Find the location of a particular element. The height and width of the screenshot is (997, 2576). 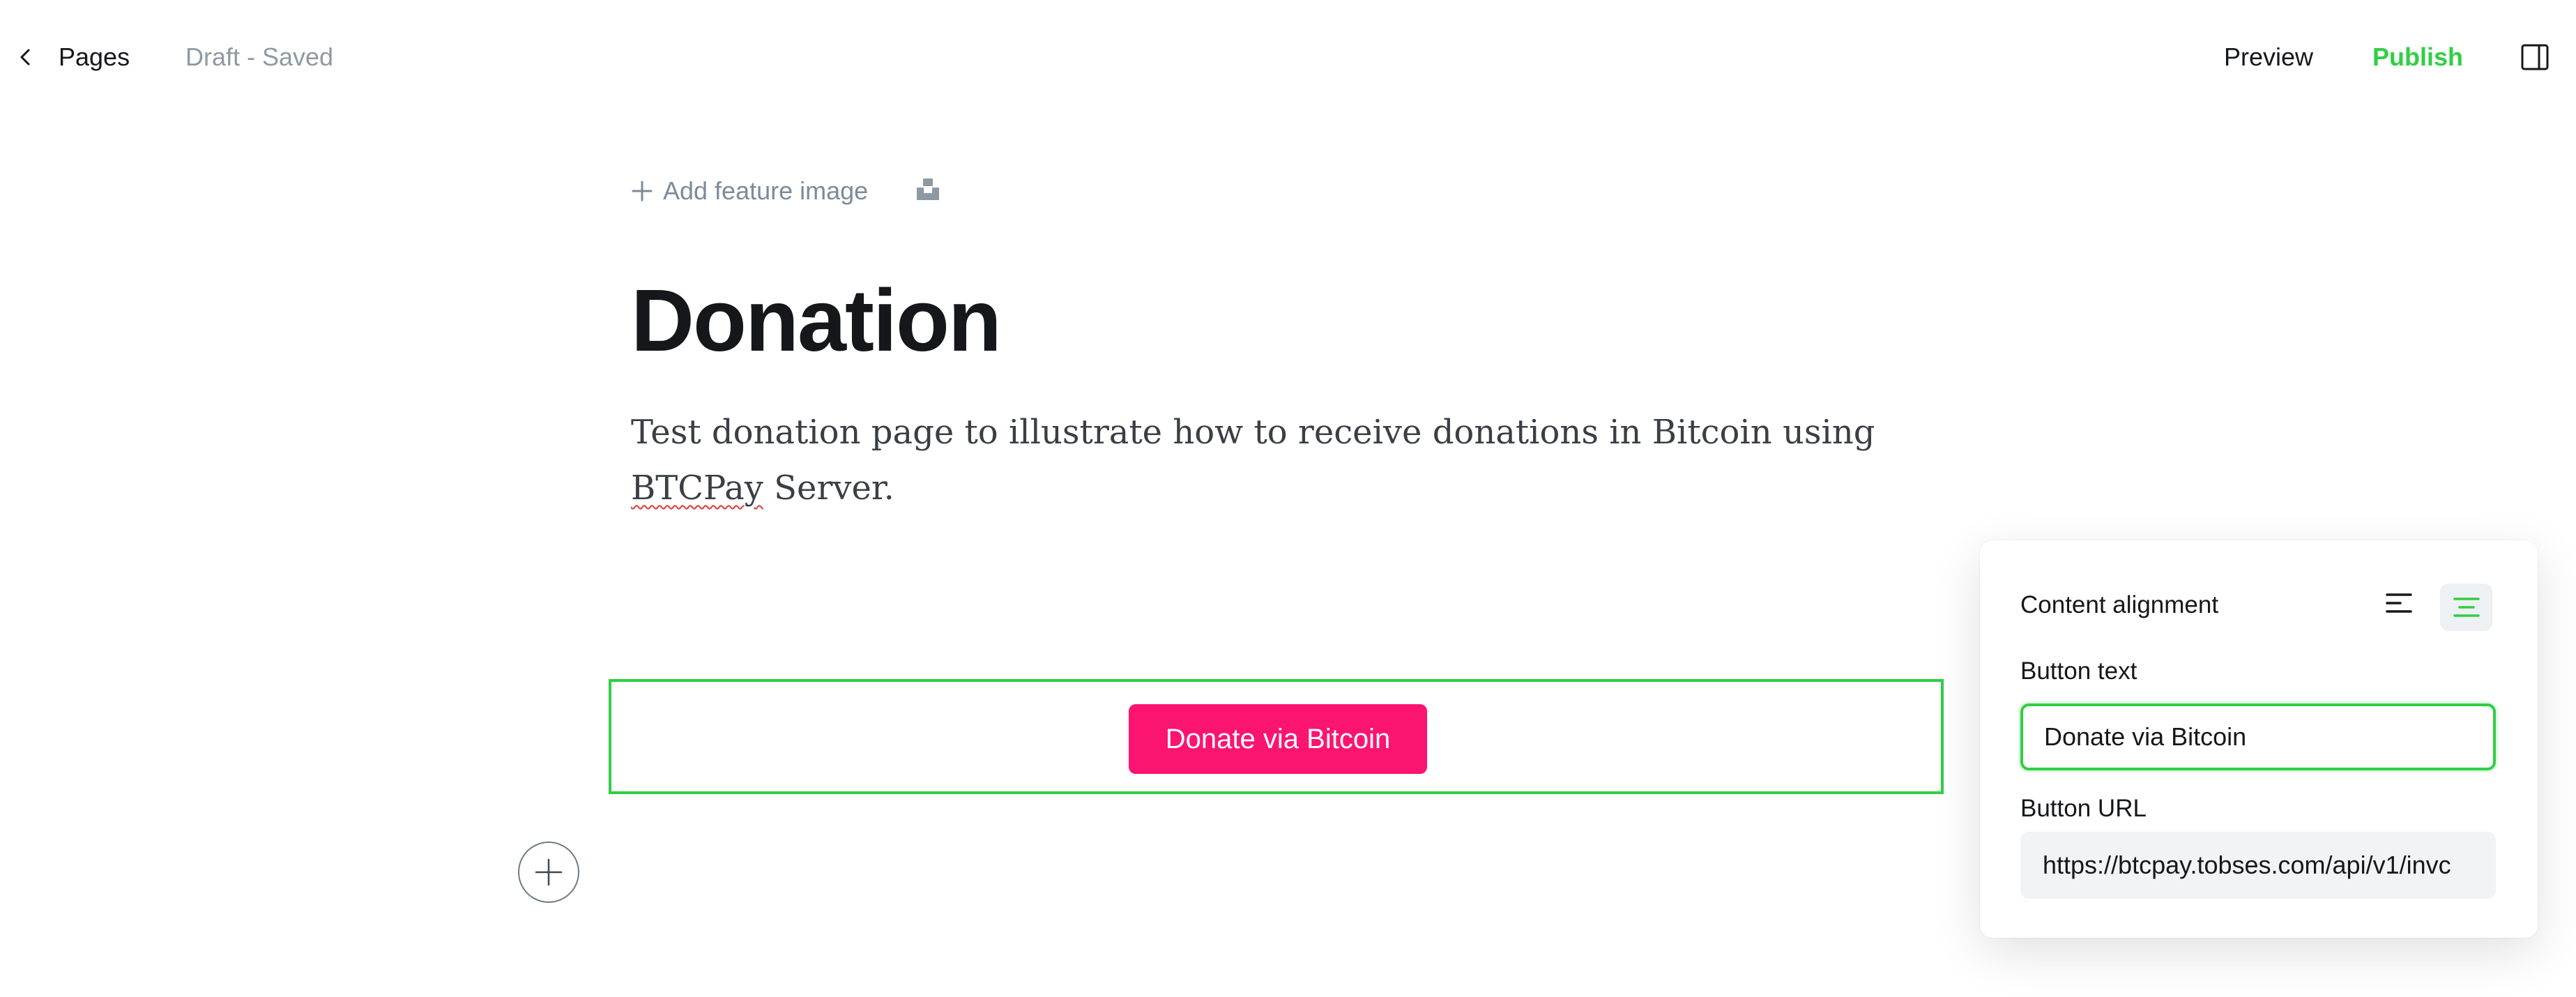

misspelled-word: BTCPay is located at coordinates (697, 488).